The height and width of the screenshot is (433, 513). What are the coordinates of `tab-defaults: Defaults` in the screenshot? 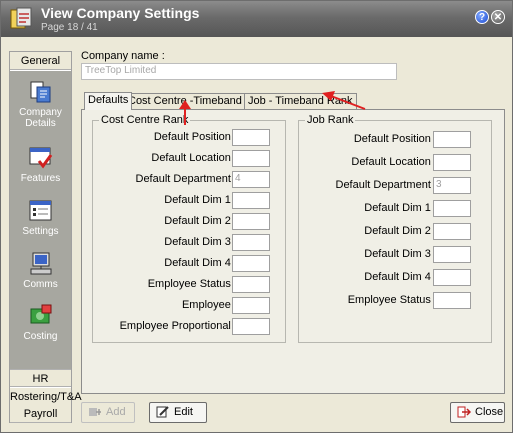 It's located at (108, 101).